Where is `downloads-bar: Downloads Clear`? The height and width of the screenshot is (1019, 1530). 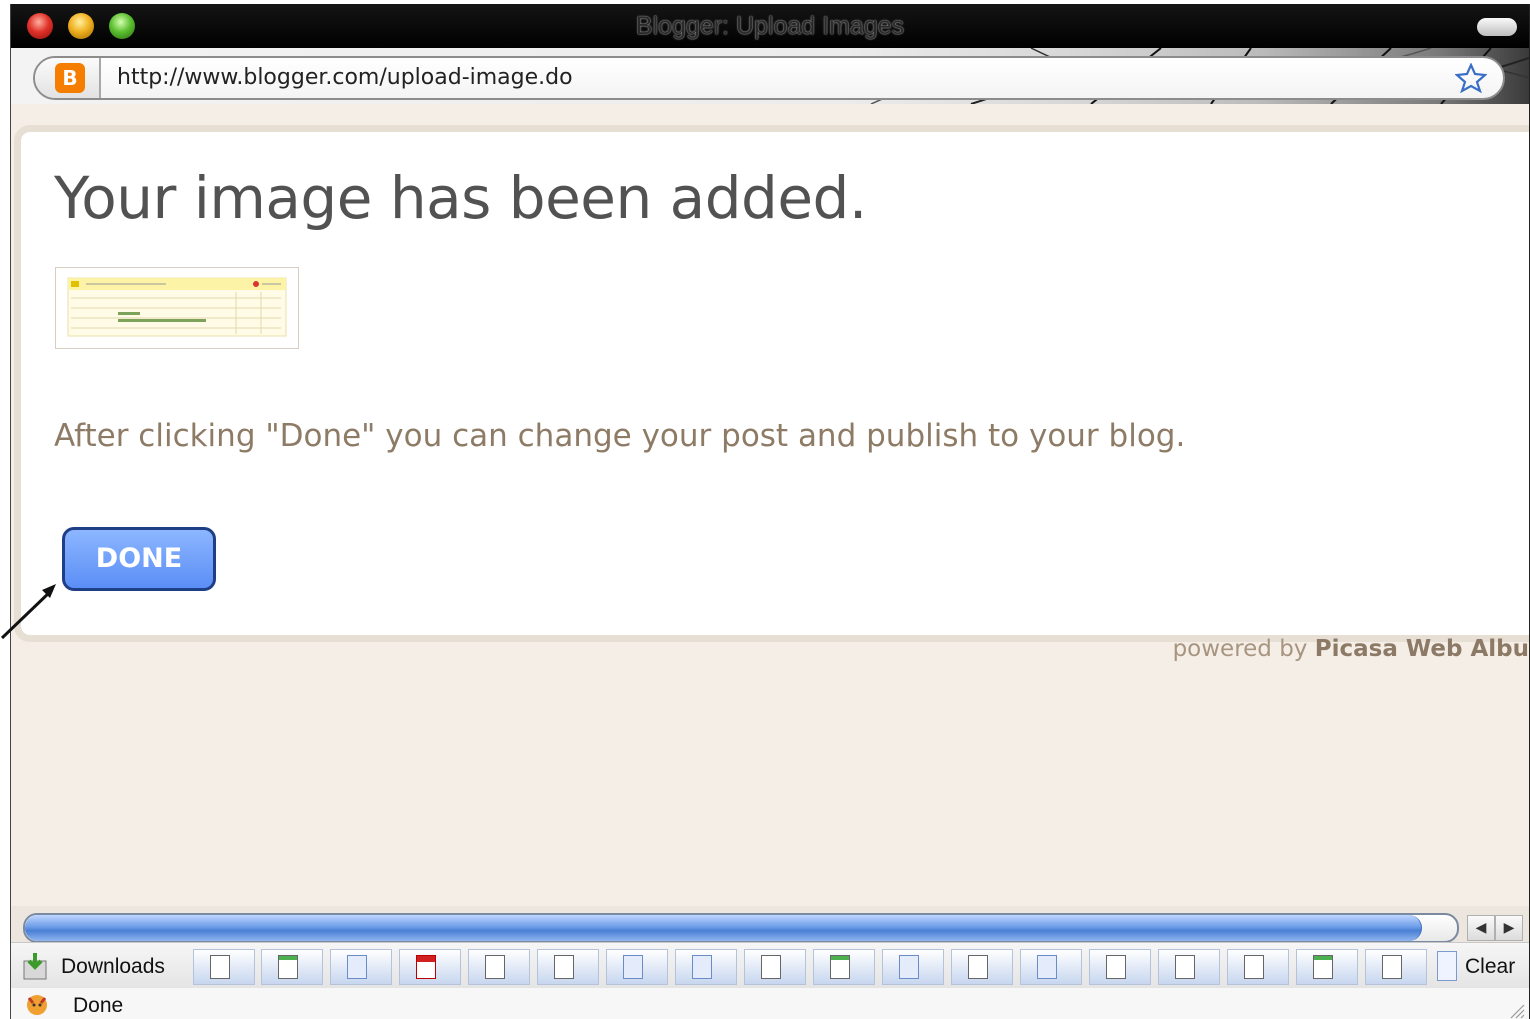
downloads-bar: Downloads Clear is located at coordinates (770, 965).